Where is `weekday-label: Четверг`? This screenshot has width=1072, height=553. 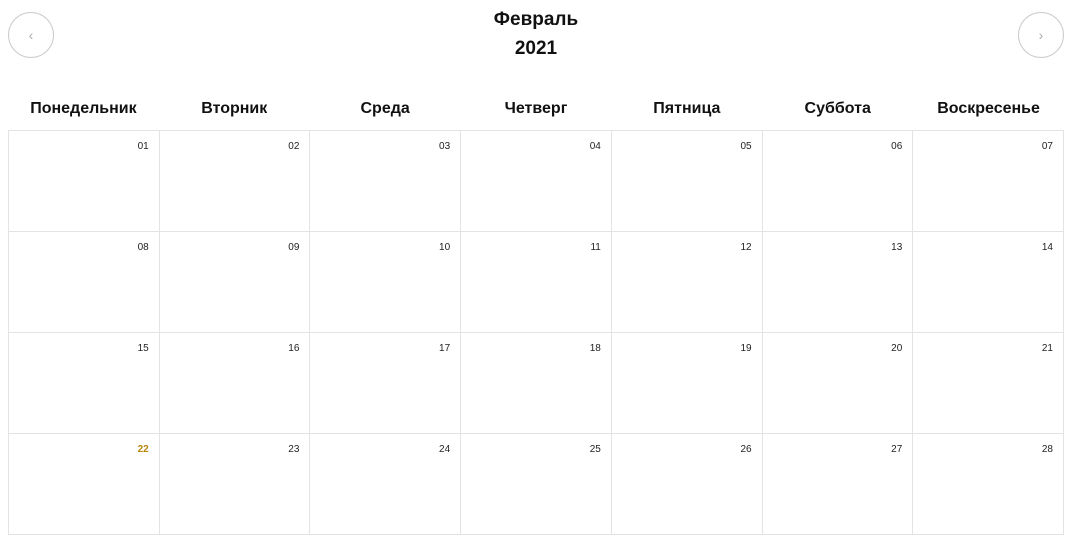 weekday-label: Четверг is located at coordinates (536, 108).